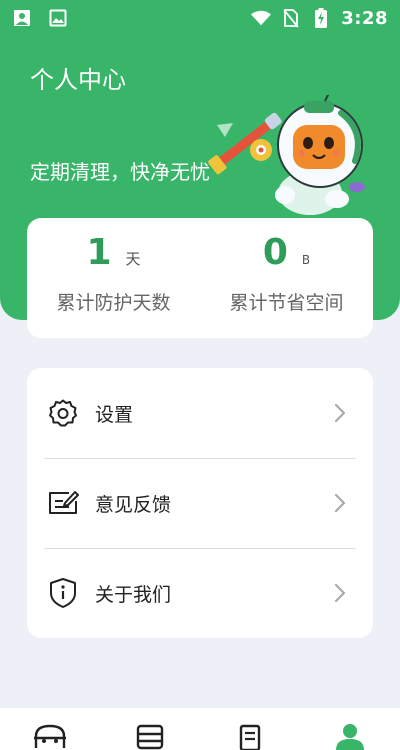 The image size is (400, 750). I want to click on stat-value: 1, so click(99, 252).